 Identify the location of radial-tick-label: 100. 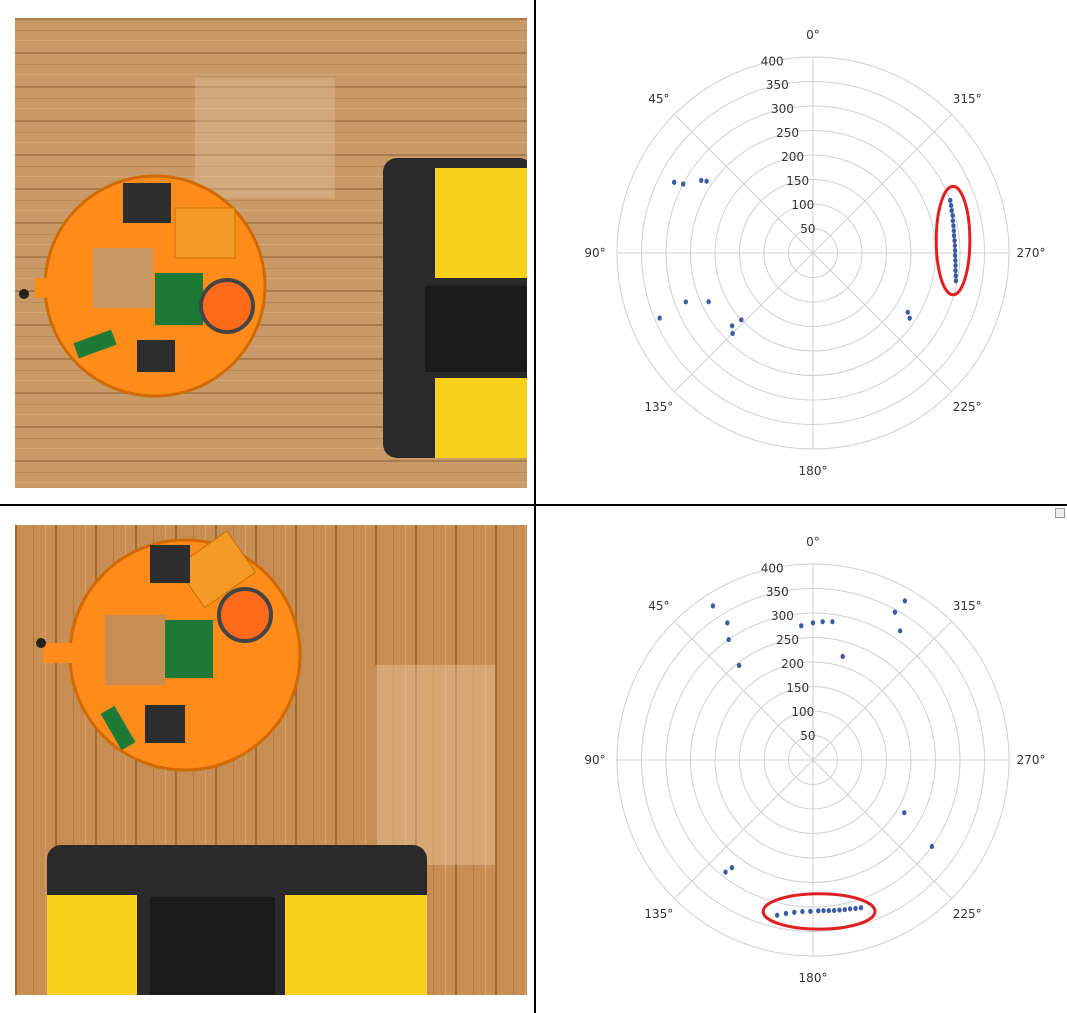
(802, 712).